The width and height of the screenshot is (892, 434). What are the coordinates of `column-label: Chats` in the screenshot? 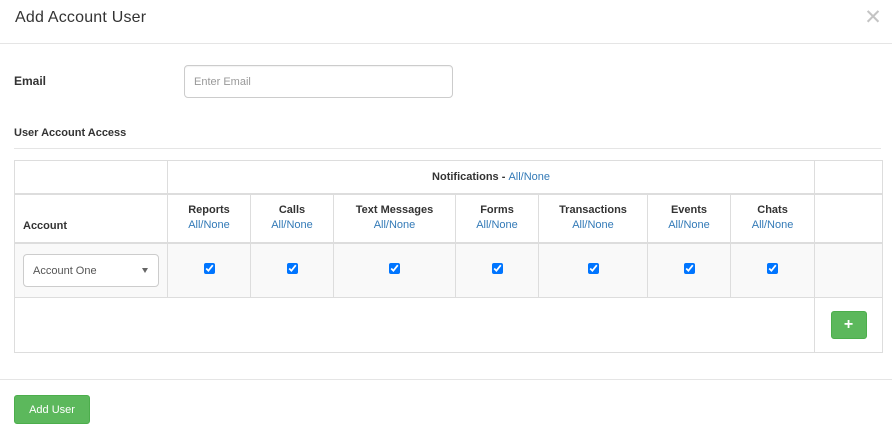 It's located at (772, 210).